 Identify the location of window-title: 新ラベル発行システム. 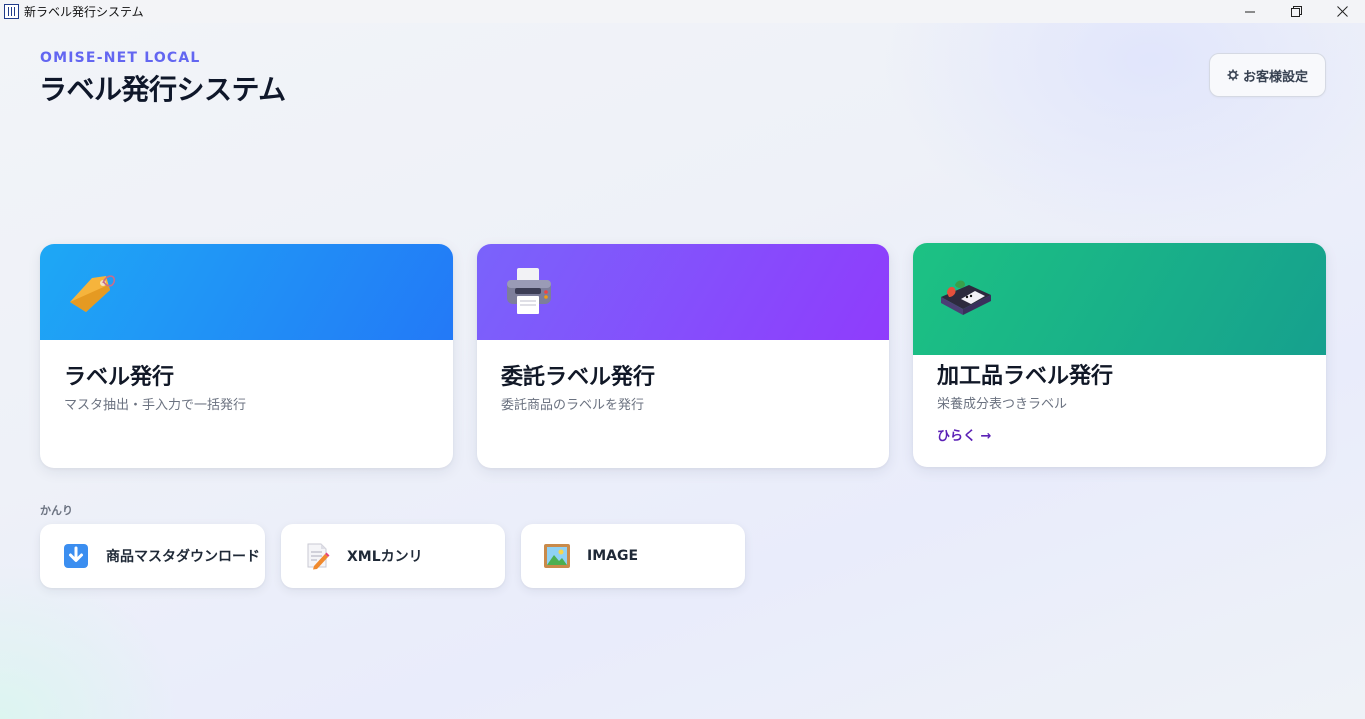
(84, 12).